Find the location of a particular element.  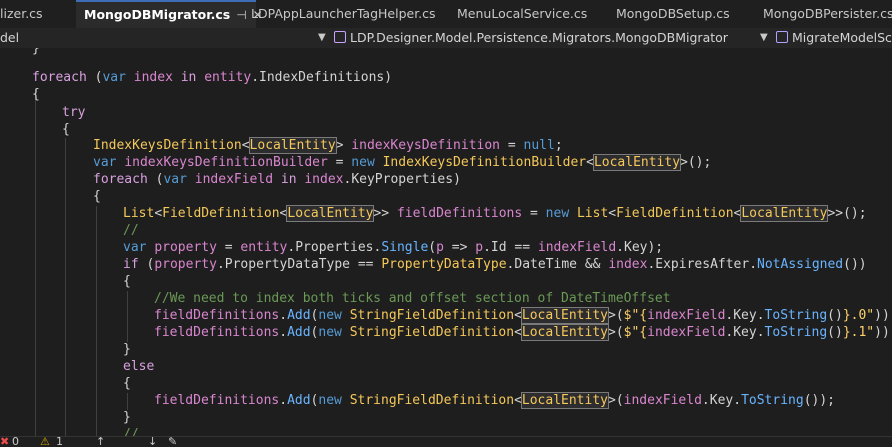

tab-serializer: lizer.cs is located at coordinates (21, 14).